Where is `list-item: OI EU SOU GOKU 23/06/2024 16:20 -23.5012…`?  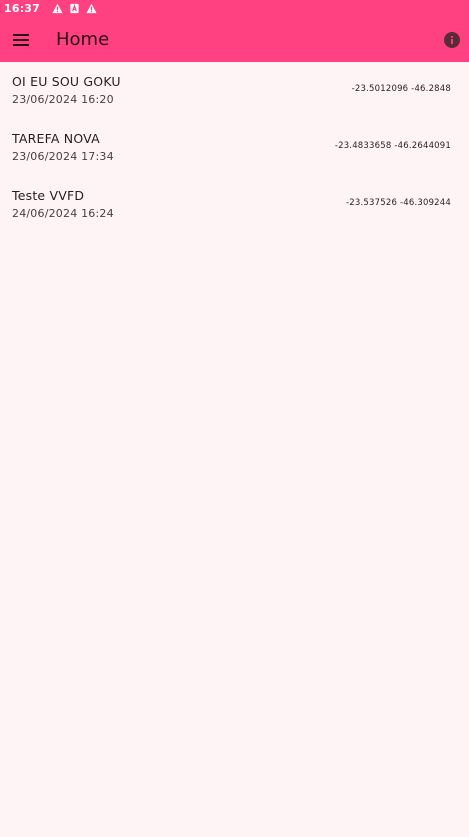
list-item: OI EU SOU GOKU 23/06/2024 16:20 -23.5012… is located at coordinates (234, 90).